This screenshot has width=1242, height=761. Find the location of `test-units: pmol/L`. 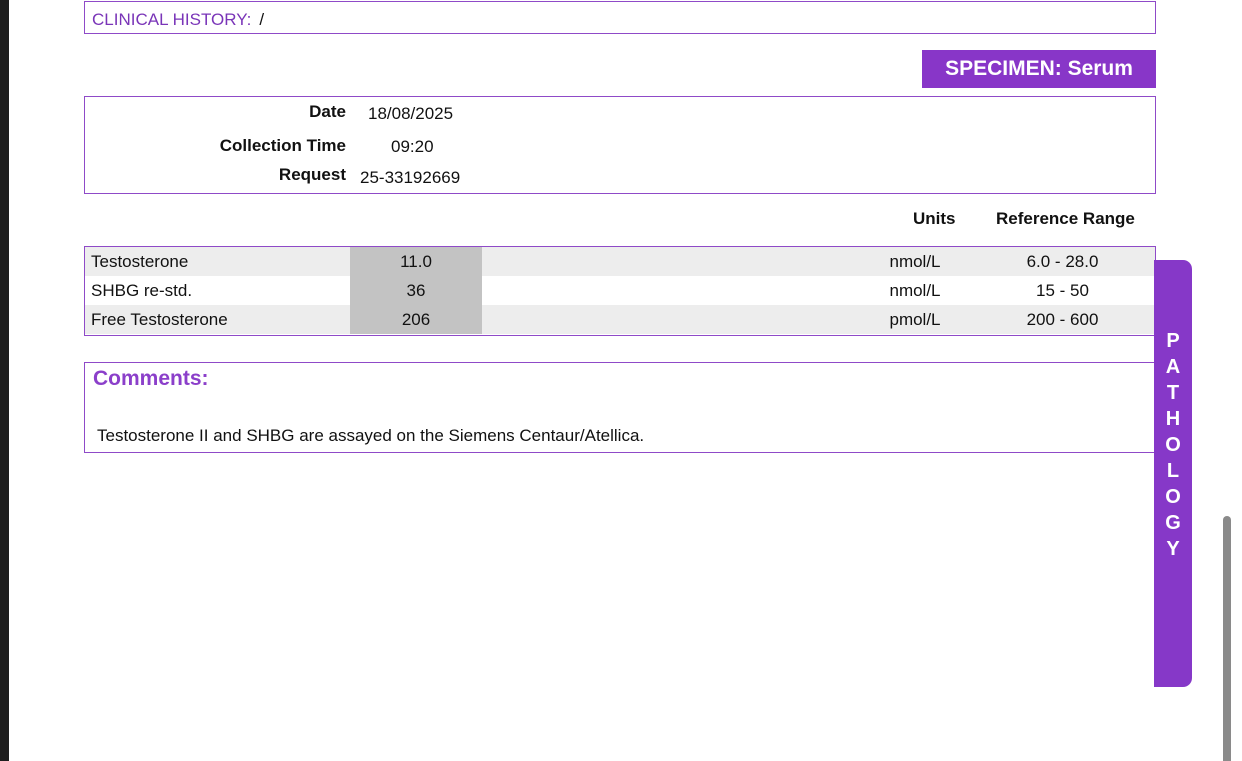

test-units: pmol/L is located at coordinates (915, 319).